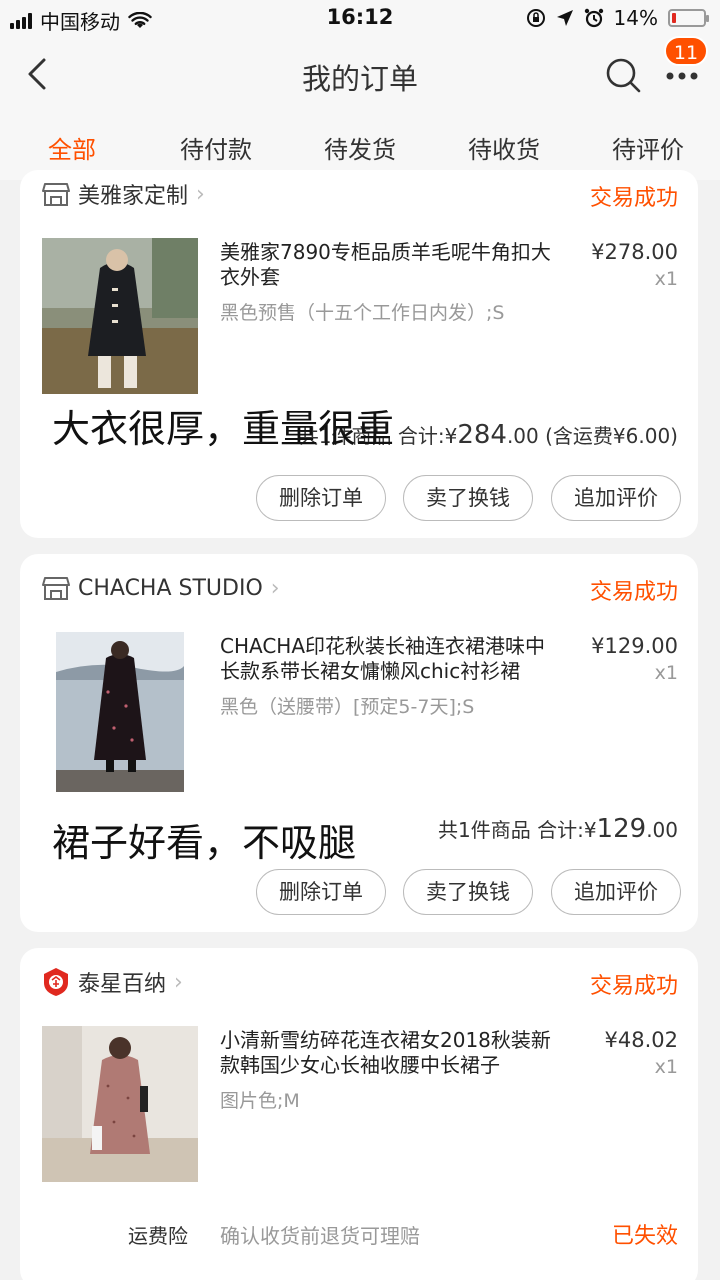  Describe the element at coordinates (482, 435) in the screenshot. I see `total-integer: 284` at that location.